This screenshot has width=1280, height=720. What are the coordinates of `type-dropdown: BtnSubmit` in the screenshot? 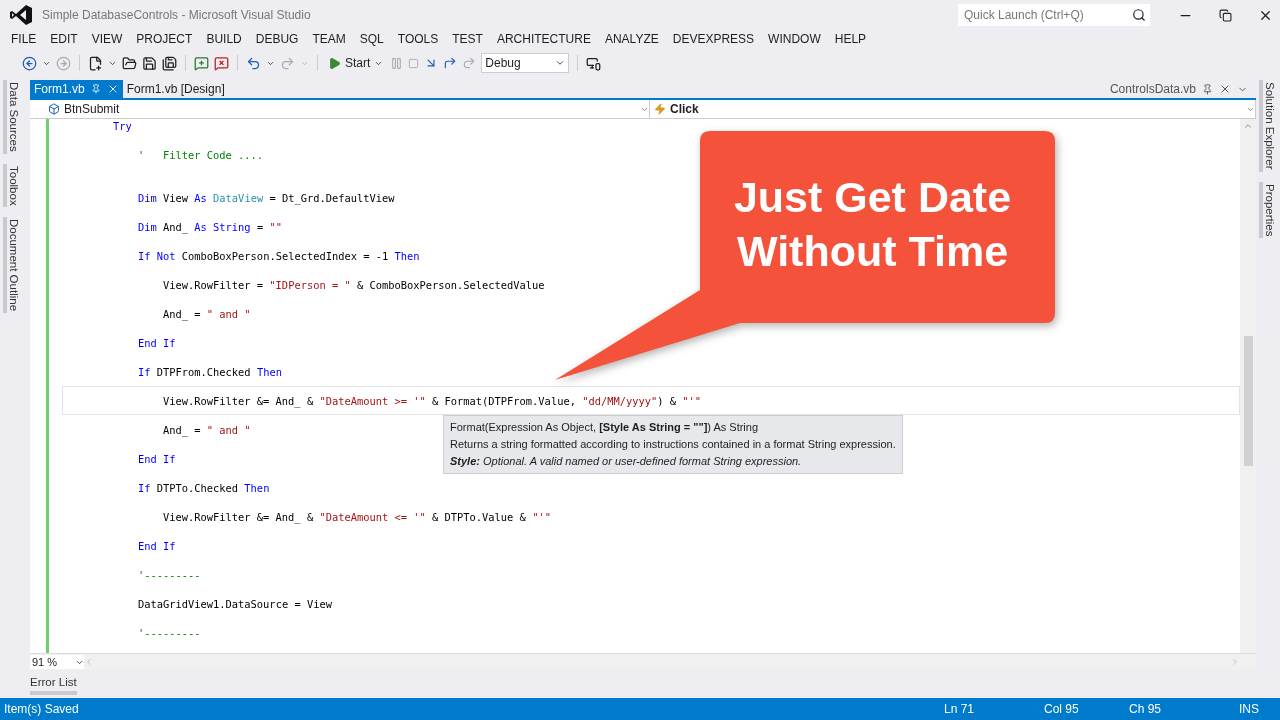 It's located at (340, 109).